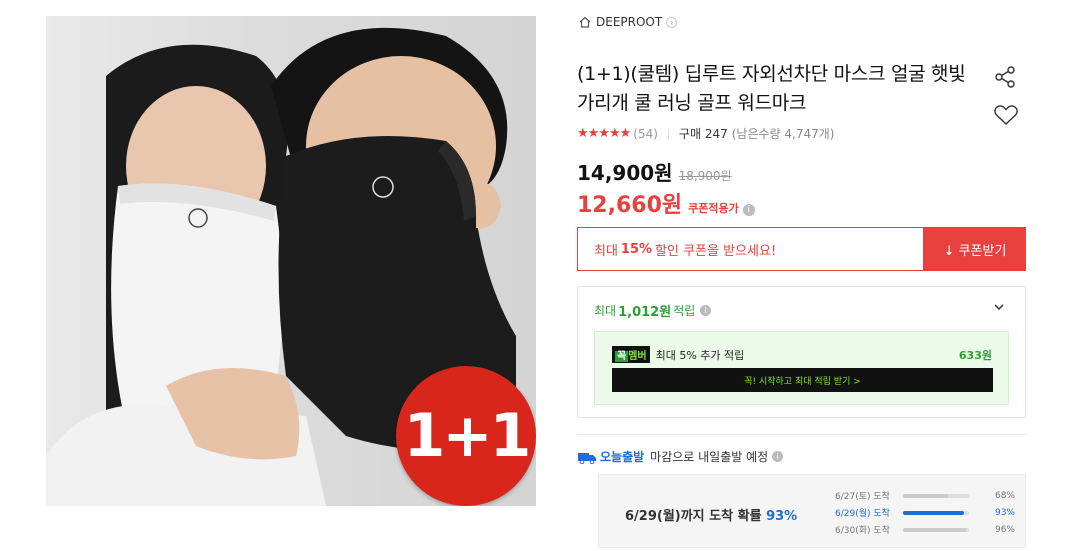  What do you see at coordinates (711, 516) in the screenshot?
I see `delivery-estimate-text: 6/29(월)까지 도착 확률 93%` at bounding box center [711, 516].